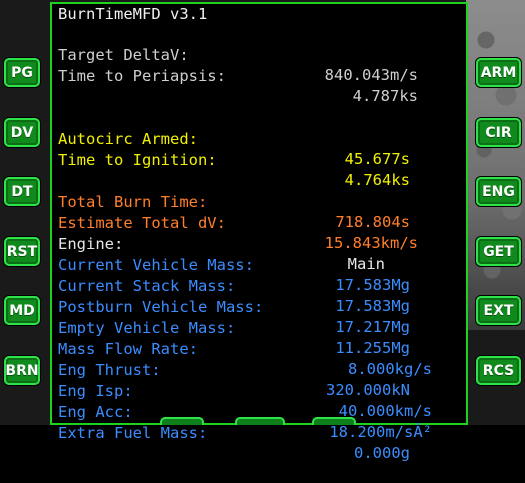  What do you see at coordinates (22, 310) in the screenshot?
I see `md-button: MD` at bounding box center [22, 310].